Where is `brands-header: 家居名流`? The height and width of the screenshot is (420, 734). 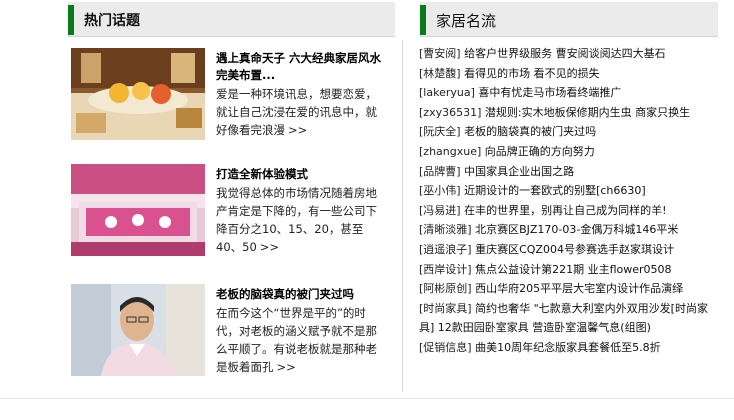 brands-header: 家居名流 is located at coordinates (569, 19).